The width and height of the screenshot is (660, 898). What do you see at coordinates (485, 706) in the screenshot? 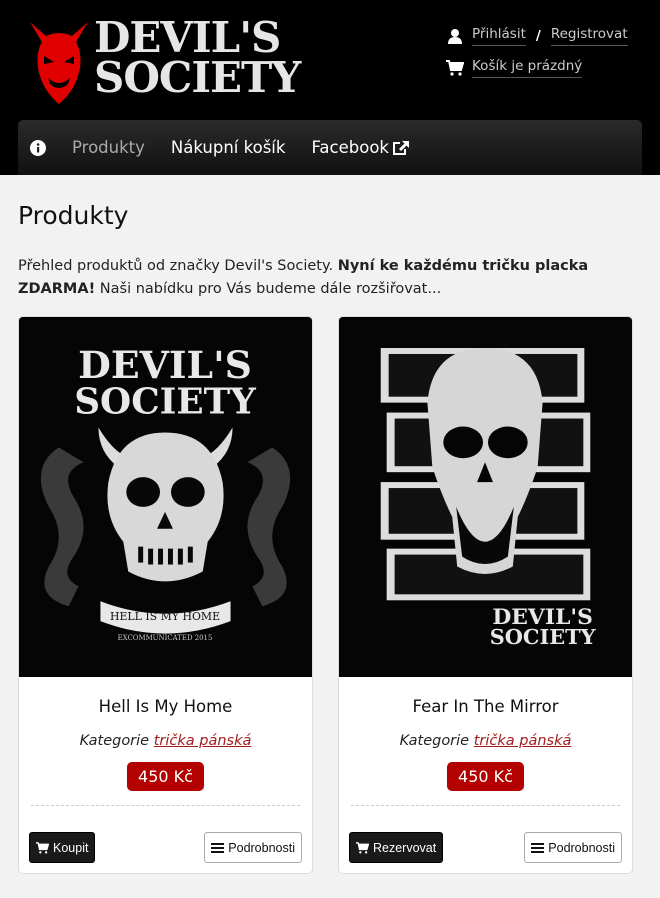
I see `product-title: Fear In The Mirror` at bounding box center [485, 706].